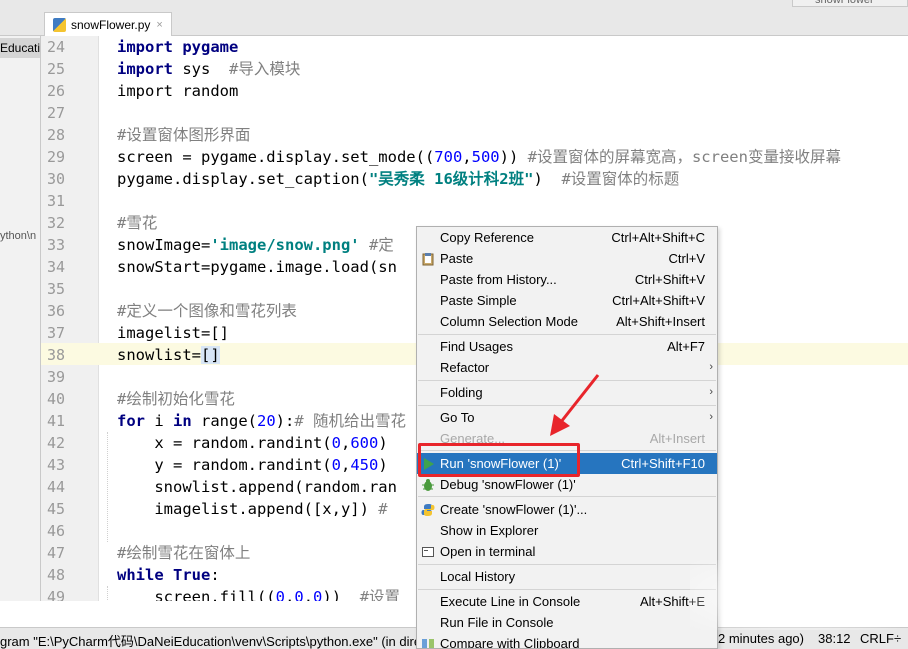 This screenshot has height=649, width=908. I want to click on menu-item-debug-snowflower: Debug 'snowFlower (1)', so click(567, 484).